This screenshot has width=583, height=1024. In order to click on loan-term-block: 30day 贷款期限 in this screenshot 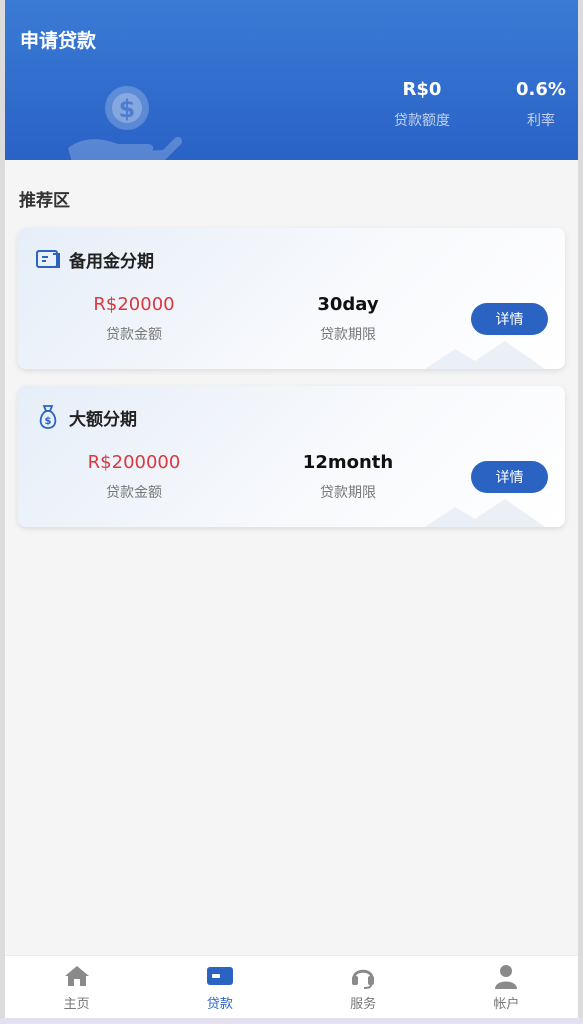, I will do `click(348, 319)`.